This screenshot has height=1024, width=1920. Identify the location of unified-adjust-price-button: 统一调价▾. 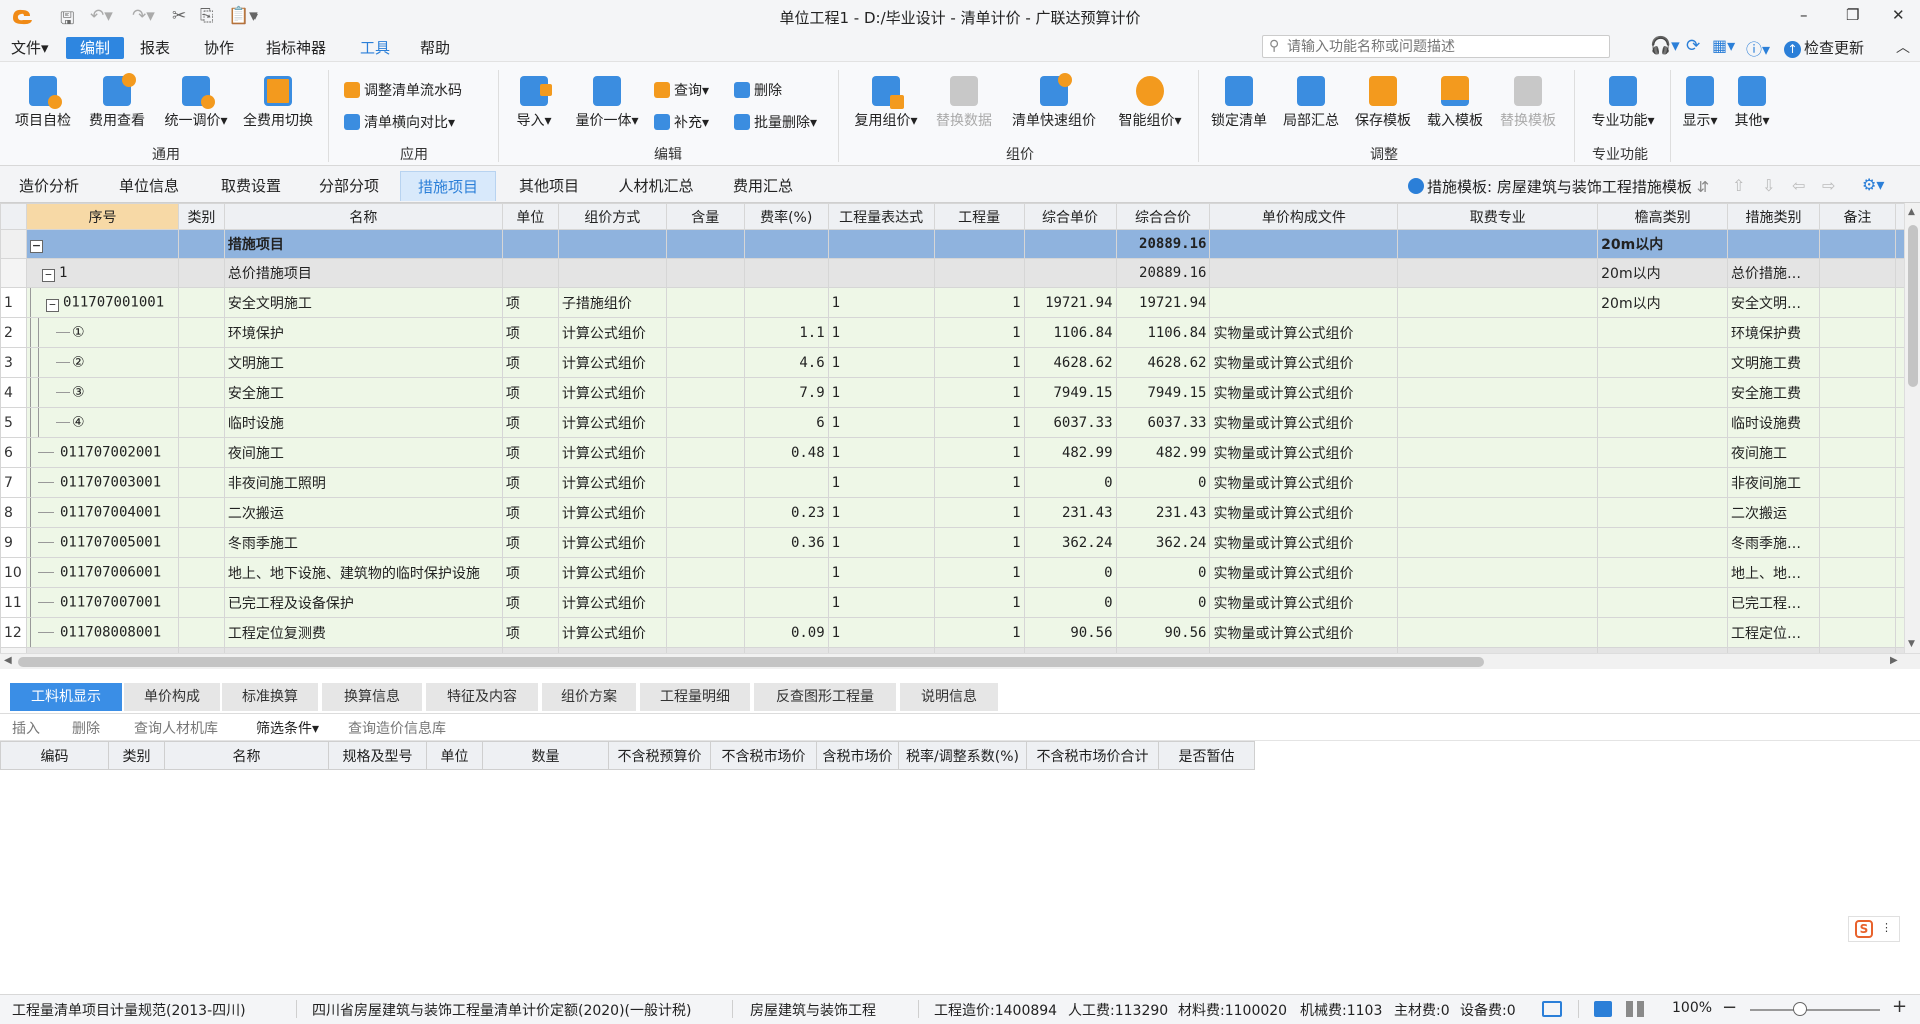
(196, 103).